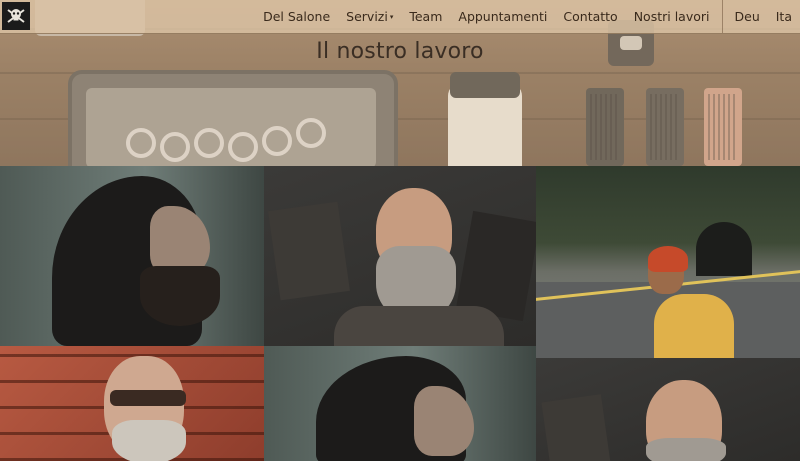 The width and height of the screenshot is (800, 461). Describe the element at coordinates (425, 16) in the screenshot. I see `nav-item-team: Team` at that location.